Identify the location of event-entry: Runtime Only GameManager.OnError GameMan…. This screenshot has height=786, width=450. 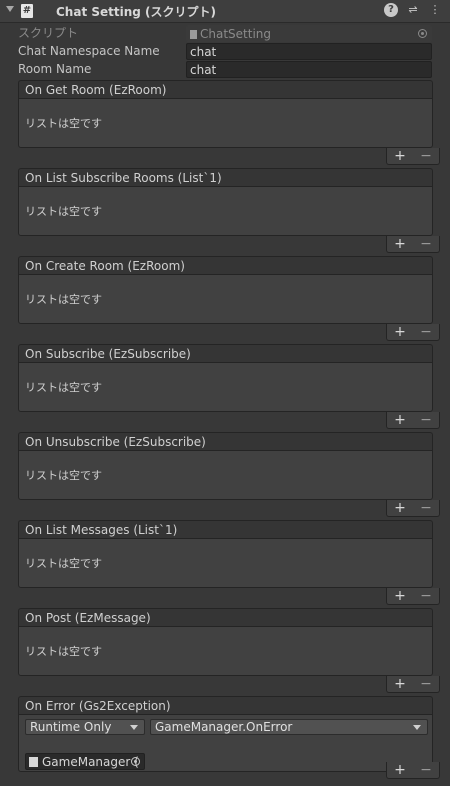
(225, 743).